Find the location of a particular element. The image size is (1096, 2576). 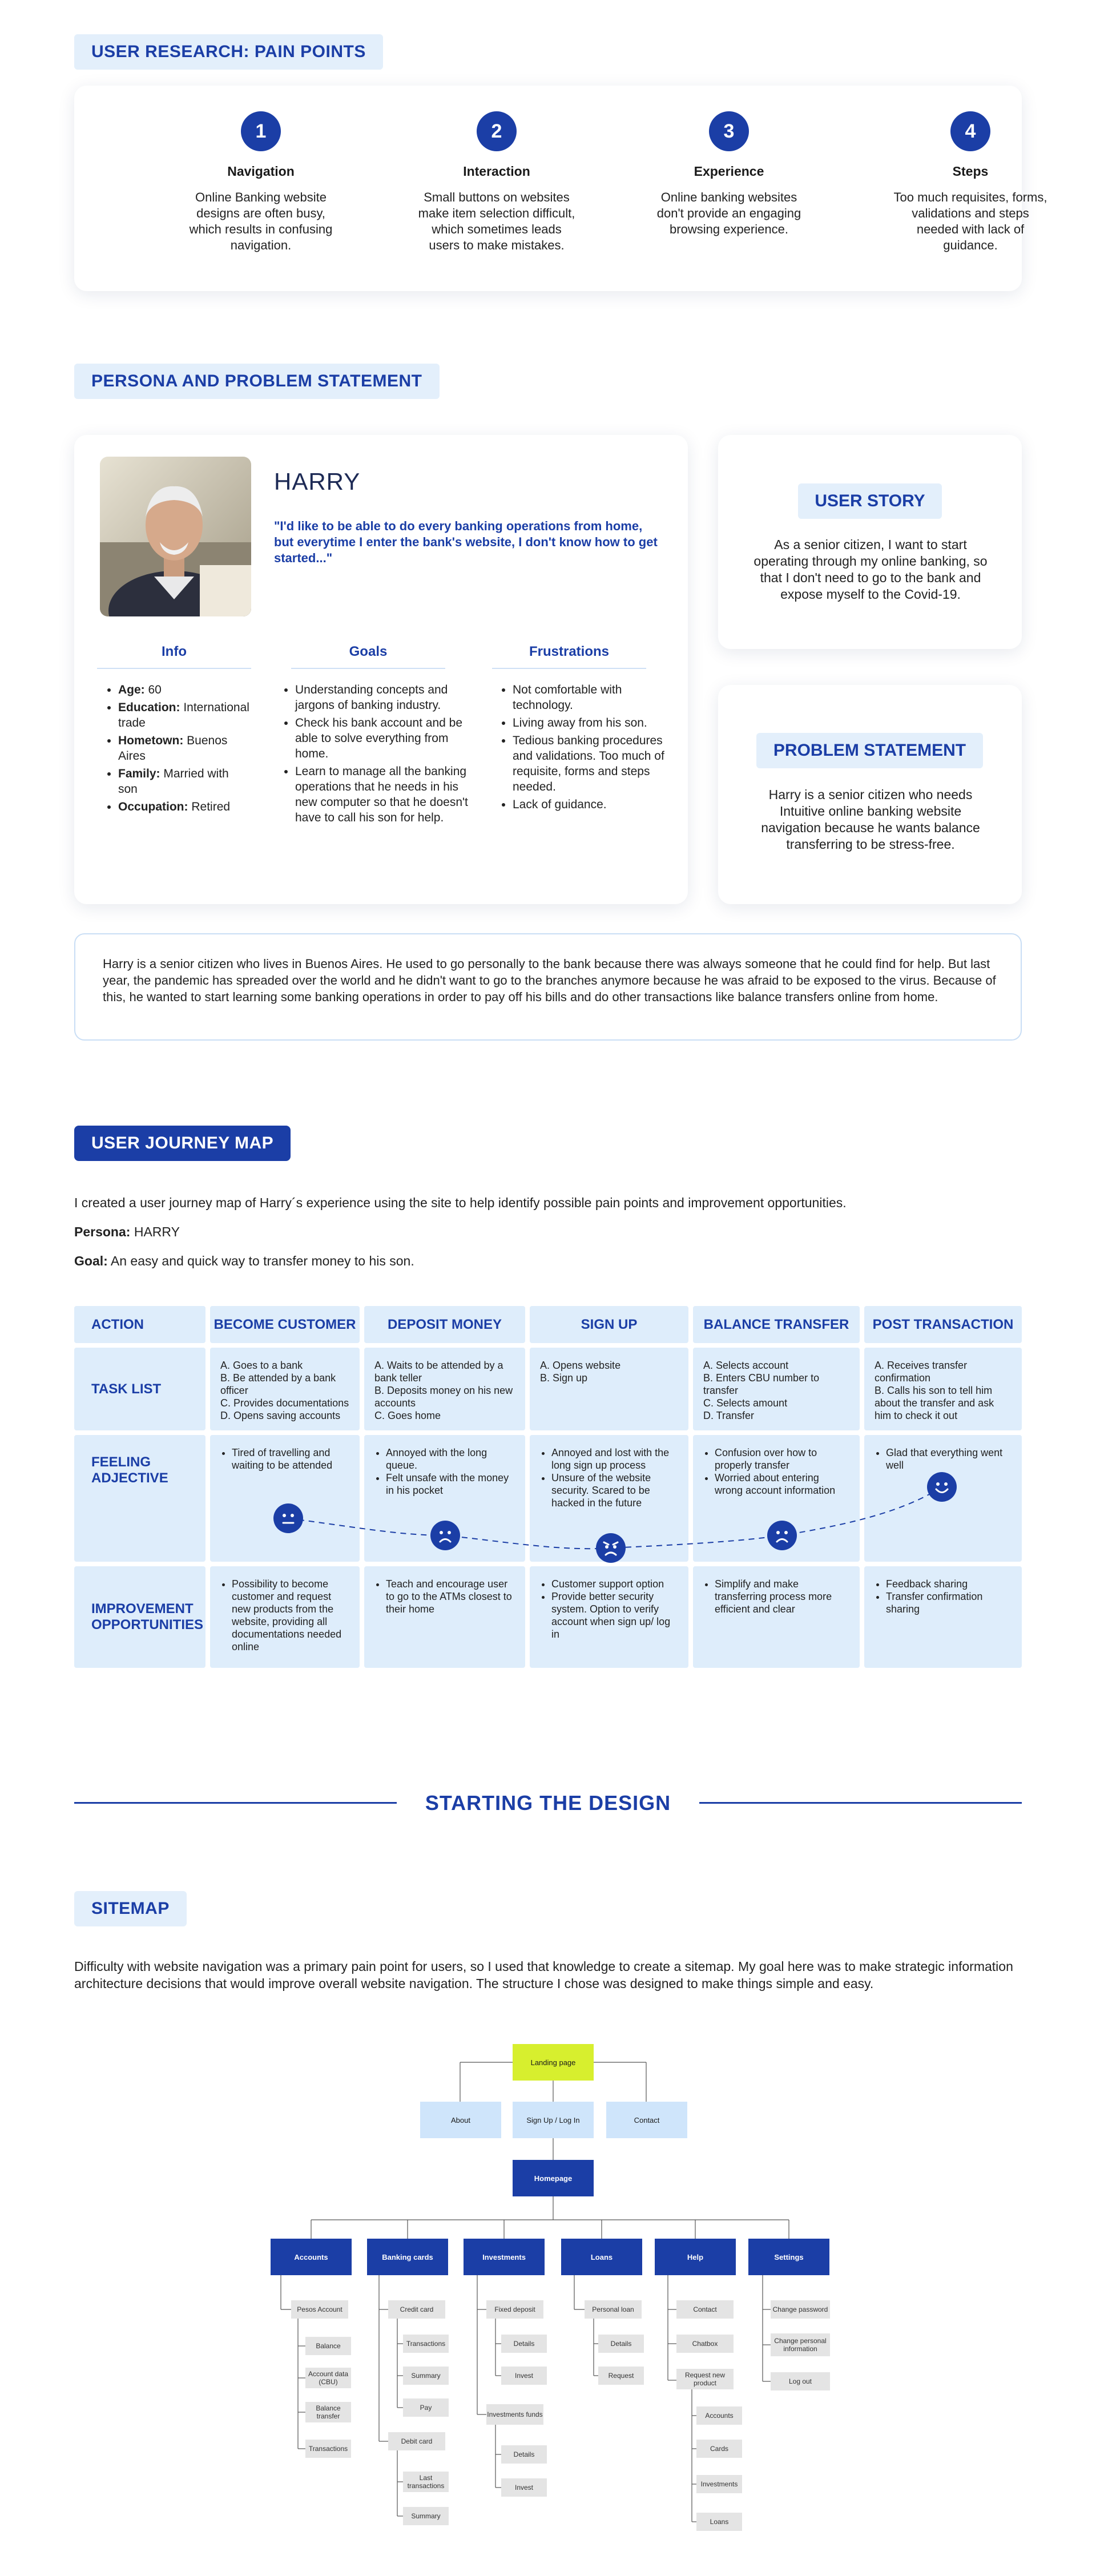

sitemap-node: Balance is located at coordinates (328, 2346).